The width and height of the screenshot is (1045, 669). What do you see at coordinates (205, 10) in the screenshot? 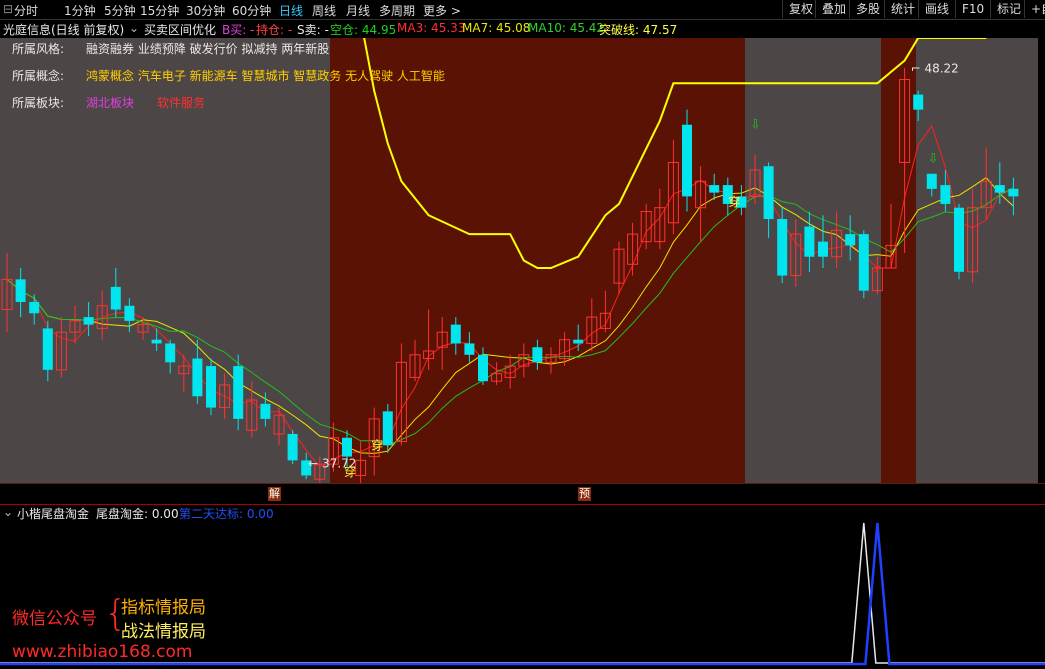
I see `period-tab-4: 30分钟` at bounding box center [205, 10].